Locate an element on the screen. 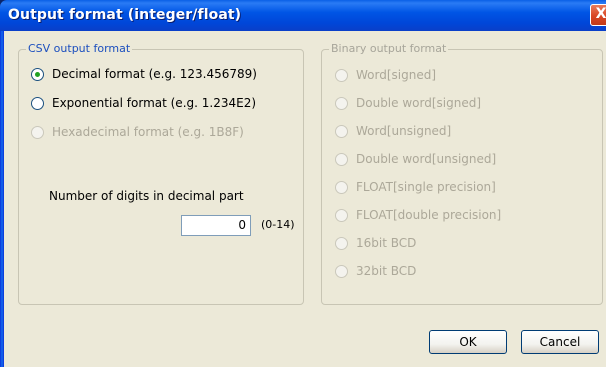 The width and height of the screenshot is (606, 367). binary-group-legend: Binary output format is located at coordinates (389, 48).